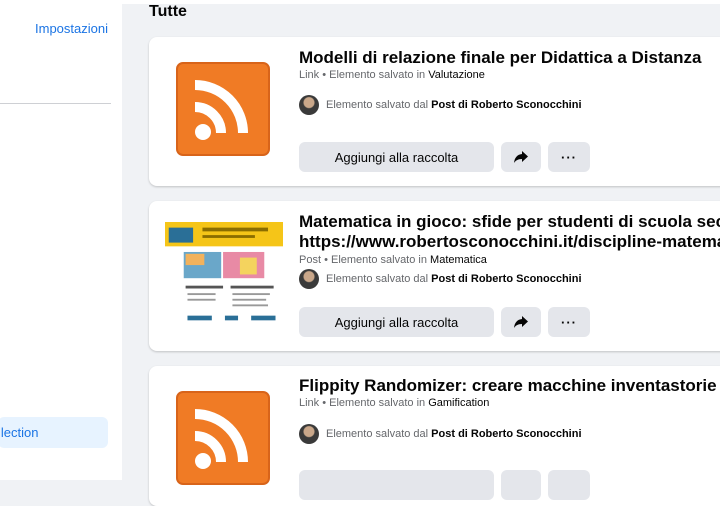 The image size is (720, 506). Describe the element at coordinates (456, 75) in the screenshot. I see `item-collection-link: Valutazione` at that location.